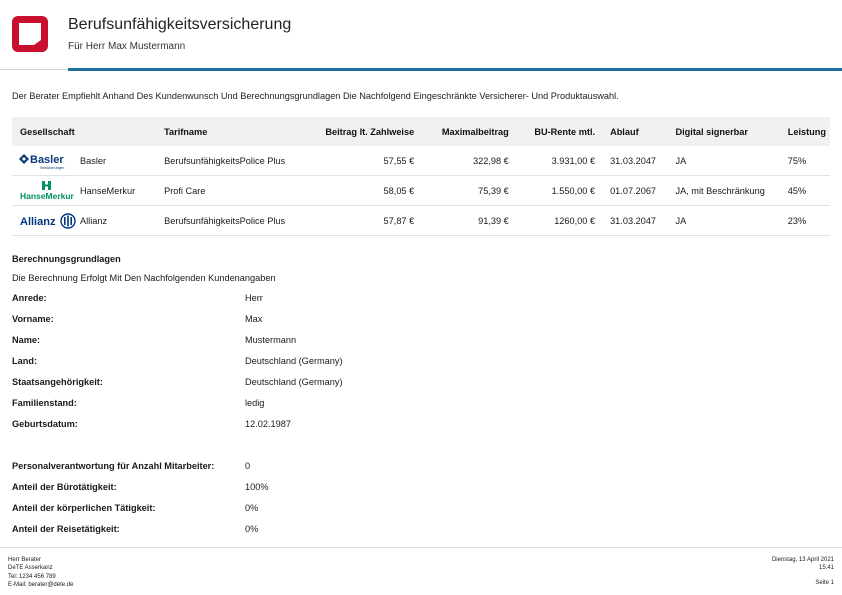  I want to click on allianz-logo: Allianz, so click(48, 220).